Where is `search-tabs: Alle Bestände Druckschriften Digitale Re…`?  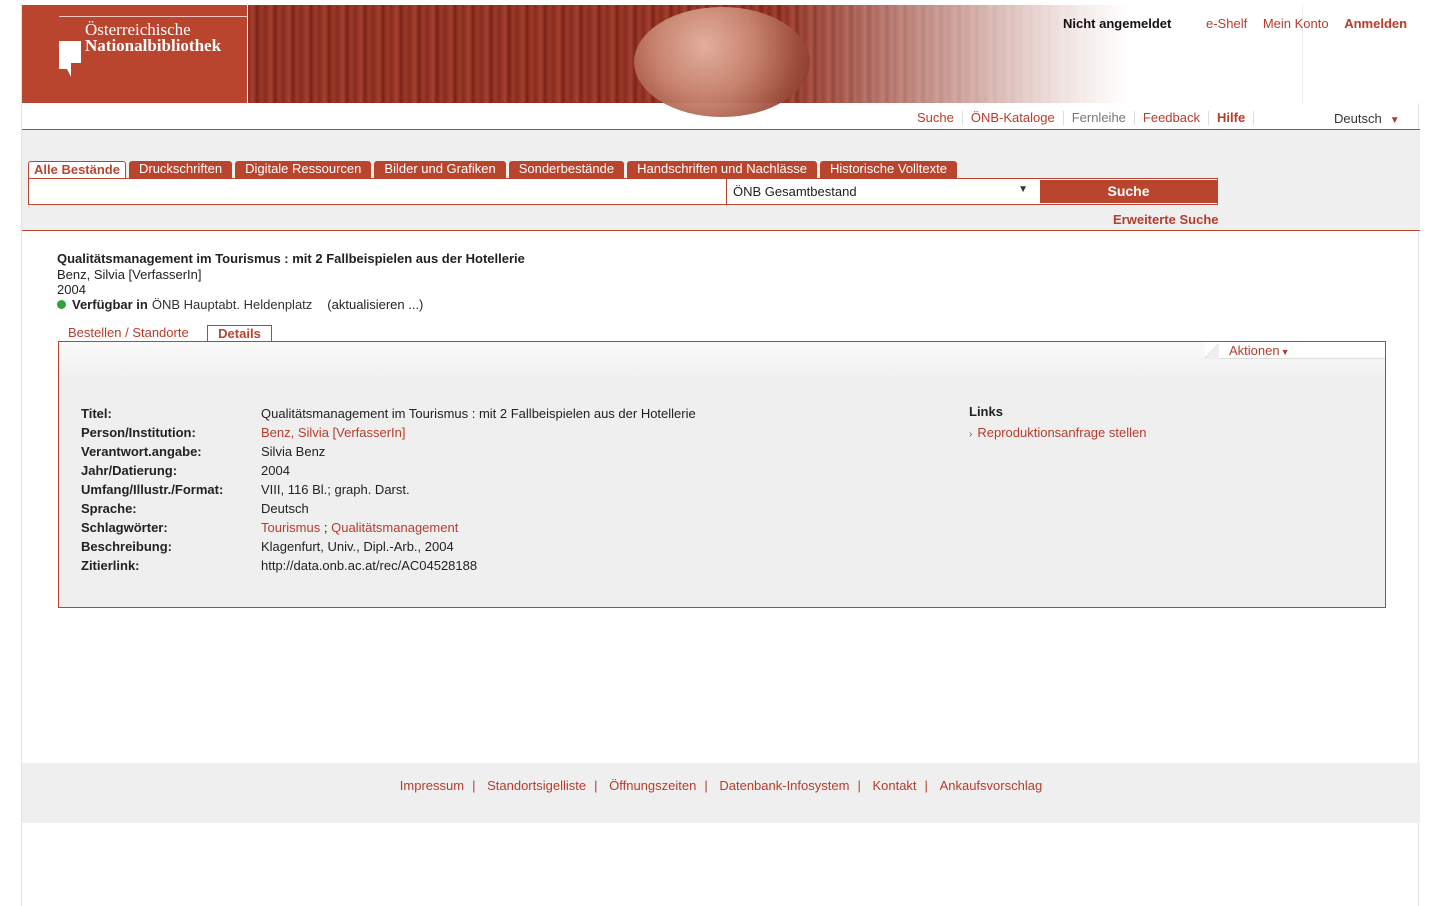
search-tabs: Alle Bestände Druckschriften Digitale Re… is located at coordinates (494, 170).